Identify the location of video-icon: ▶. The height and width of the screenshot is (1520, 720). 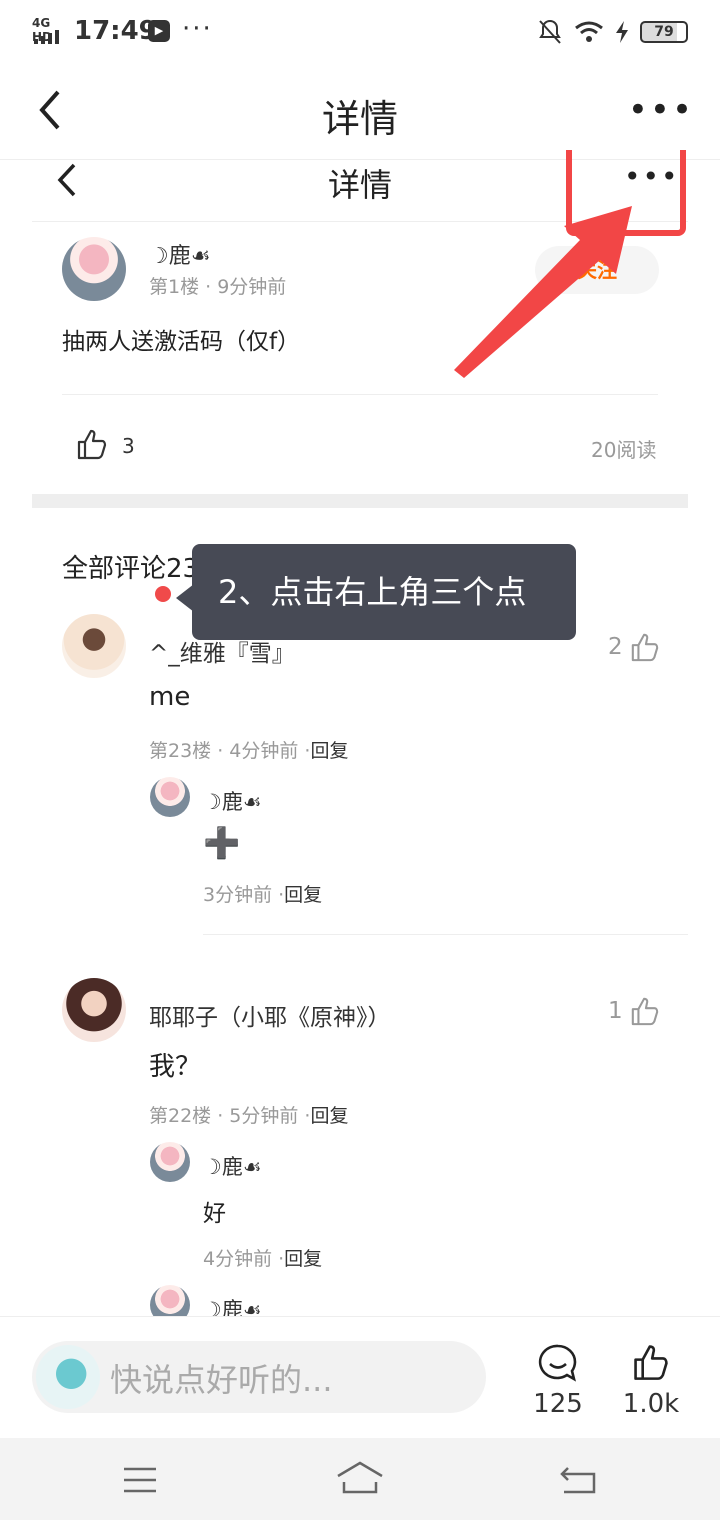
(159, 31).